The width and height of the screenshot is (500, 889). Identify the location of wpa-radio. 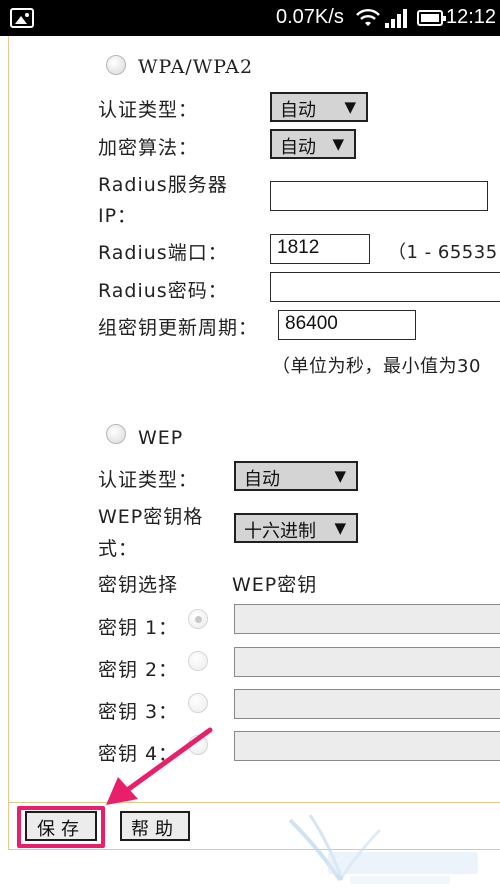
(116, 65).